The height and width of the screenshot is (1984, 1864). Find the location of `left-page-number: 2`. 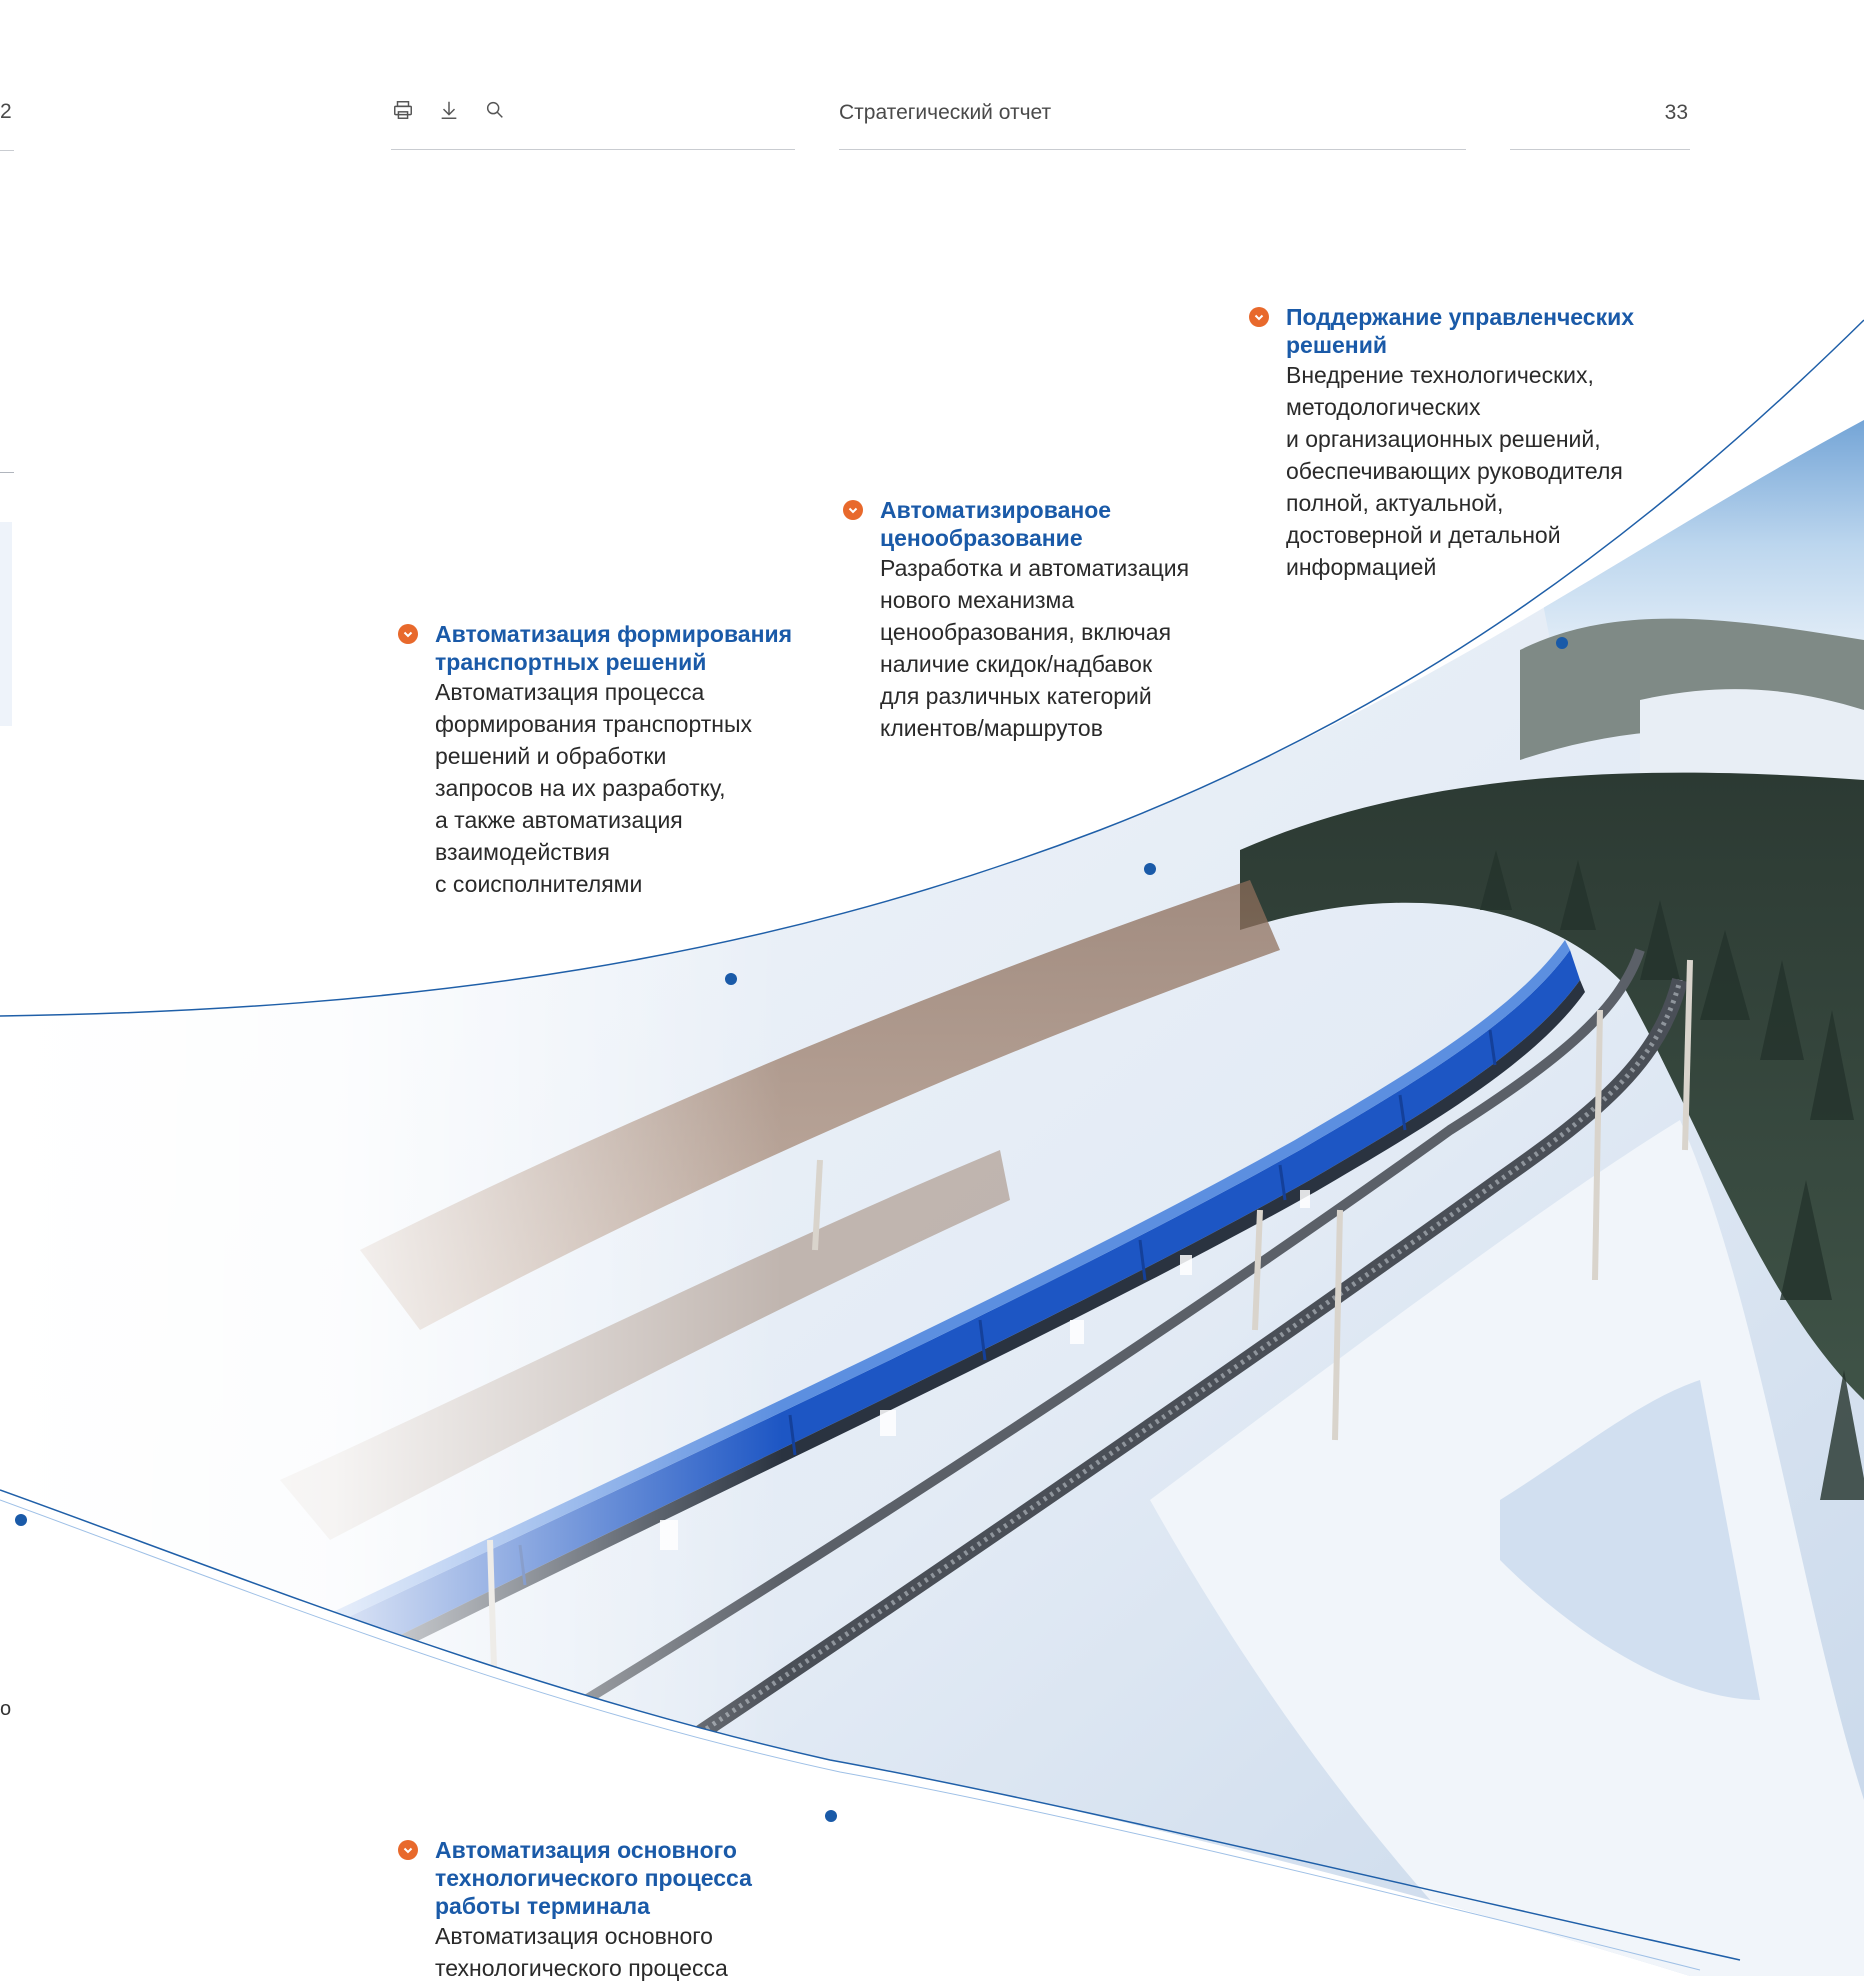

left-page-number: 2 is located at coordinates (6, 111).